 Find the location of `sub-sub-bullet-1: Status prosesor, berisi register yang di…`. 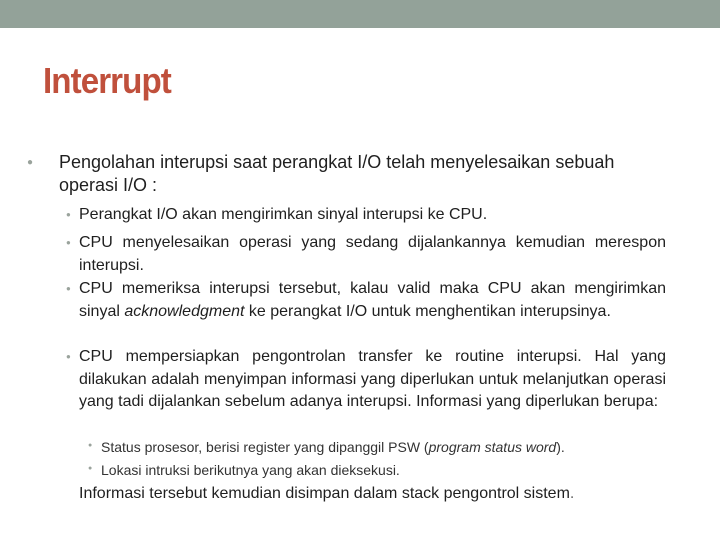

sub-sub-bullet-1: Status prosesor, berisi register yang di… is located at coordinates (381, 447).